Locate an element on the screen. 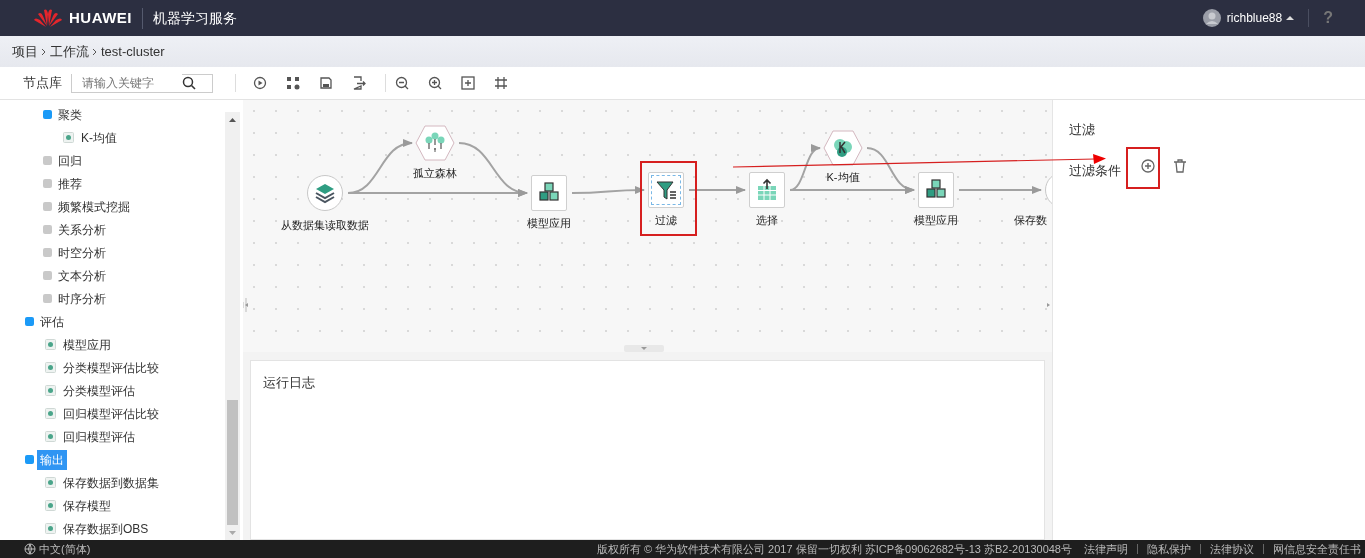 The height and width of the screenshot is (558, 1365). layout-icon is located at coordinates (293, 83).